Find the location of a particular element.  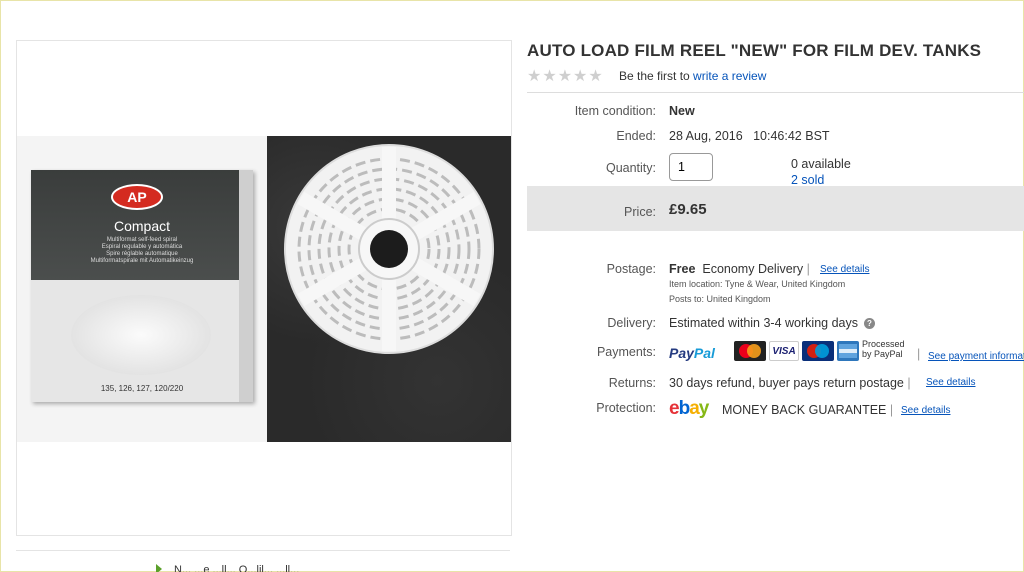

sold-link: 2 sold is located at coordinates (807, 180).